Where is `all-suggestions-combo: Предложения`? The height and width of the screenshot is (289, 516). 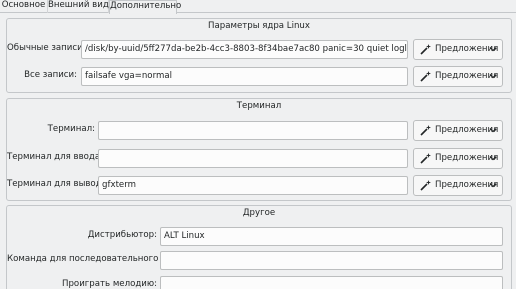 all-suggestions-combo: Предложения is located at coordinates (458, 76).